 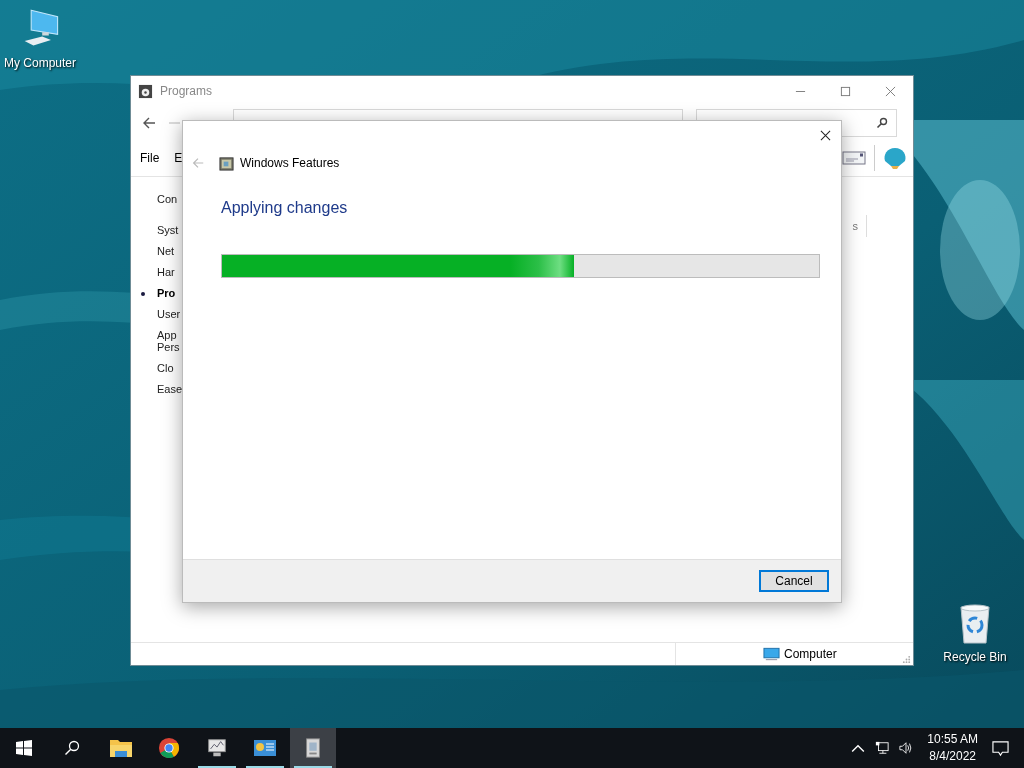 I want to click on sidebar-item: Pro, so click(x=160, y=293).